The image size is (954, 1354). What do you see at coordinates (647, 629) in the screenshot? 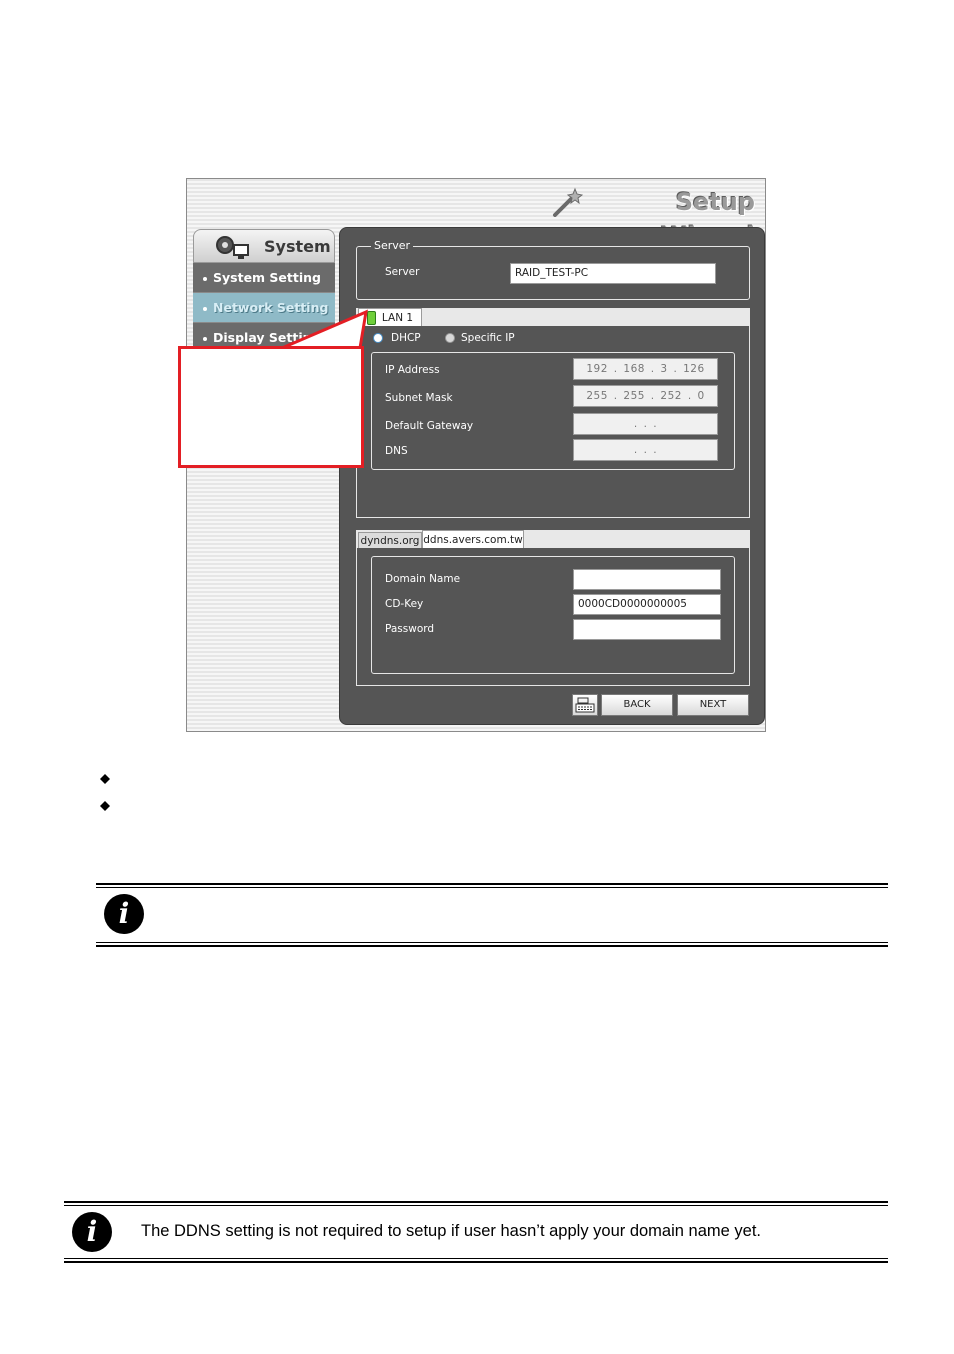
I see `password-field` at bounding box center [647, 629].